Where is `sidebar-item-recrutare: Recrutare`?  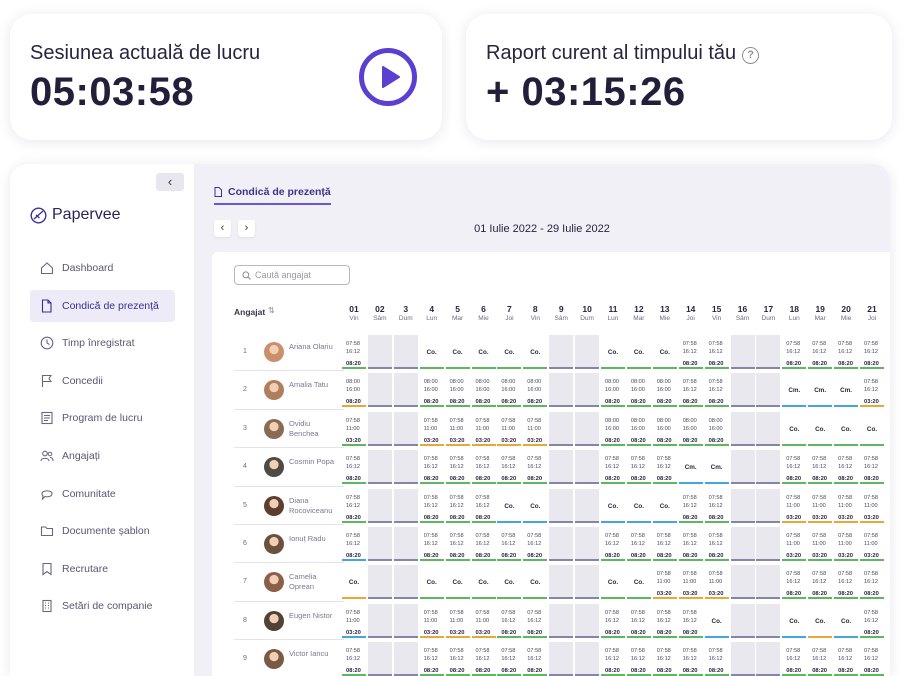 sidebar-item-recrutare: Recrutare is located at coordinates (102, 569).